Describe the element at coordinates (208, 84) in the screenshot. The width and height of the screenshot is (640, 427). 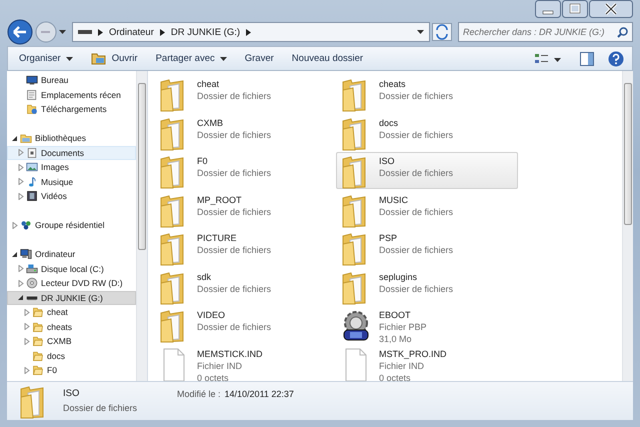
I see `file-name: cheat` at that location.